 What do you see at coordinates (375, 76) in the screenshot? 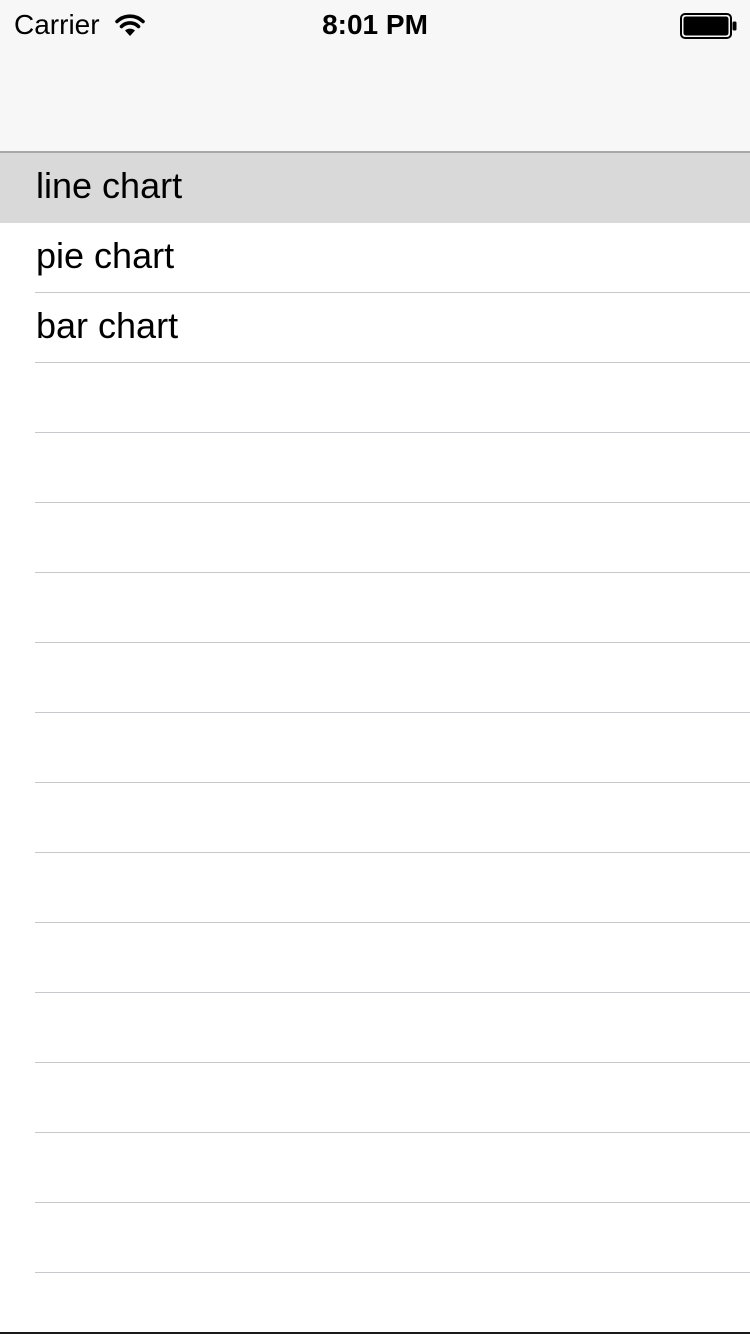
I see `navigation-bar: Carrier 8:01 PM` at bounding box center [375, 76].